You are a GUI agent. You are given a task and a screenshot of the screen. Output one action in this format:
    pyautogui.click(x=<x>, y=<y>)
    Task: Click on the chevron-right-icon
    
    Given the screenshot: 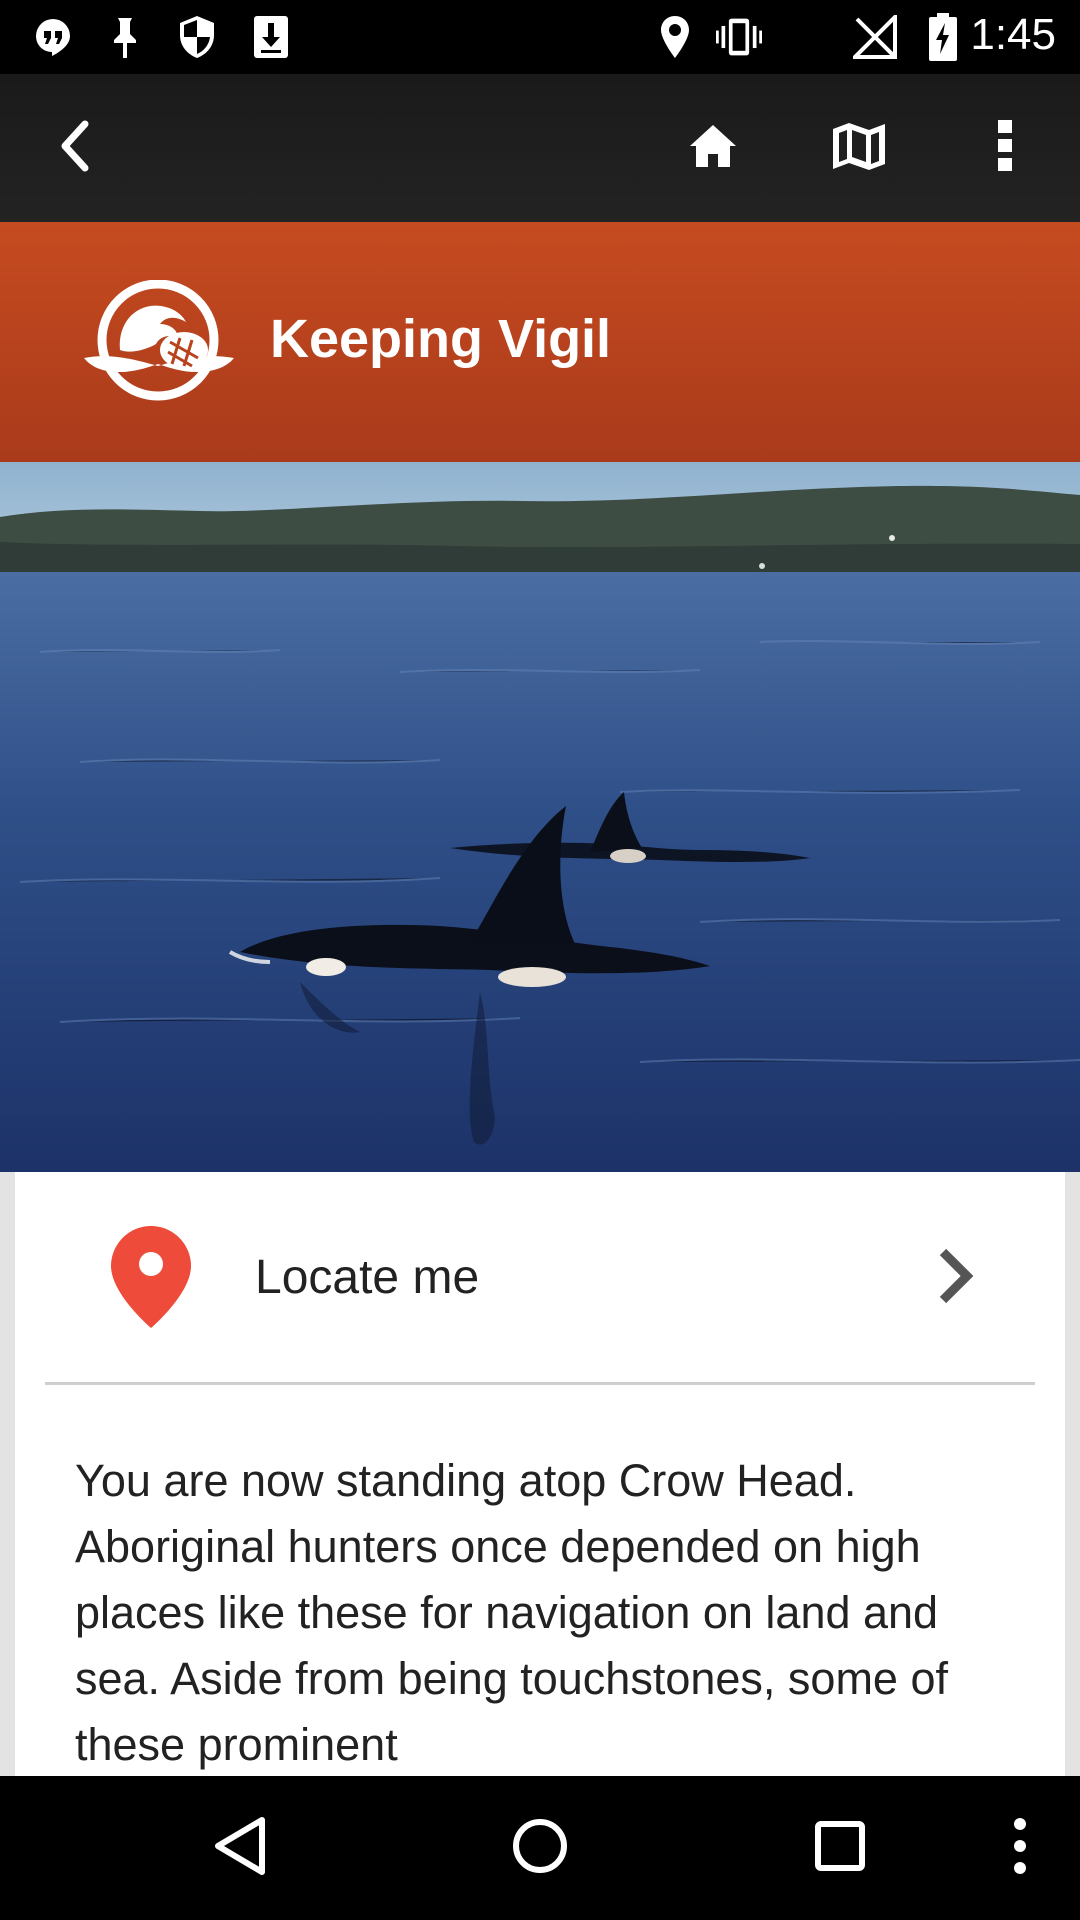 What is the action you would take?
    pyautogui.click(x=955, y=1278)
    